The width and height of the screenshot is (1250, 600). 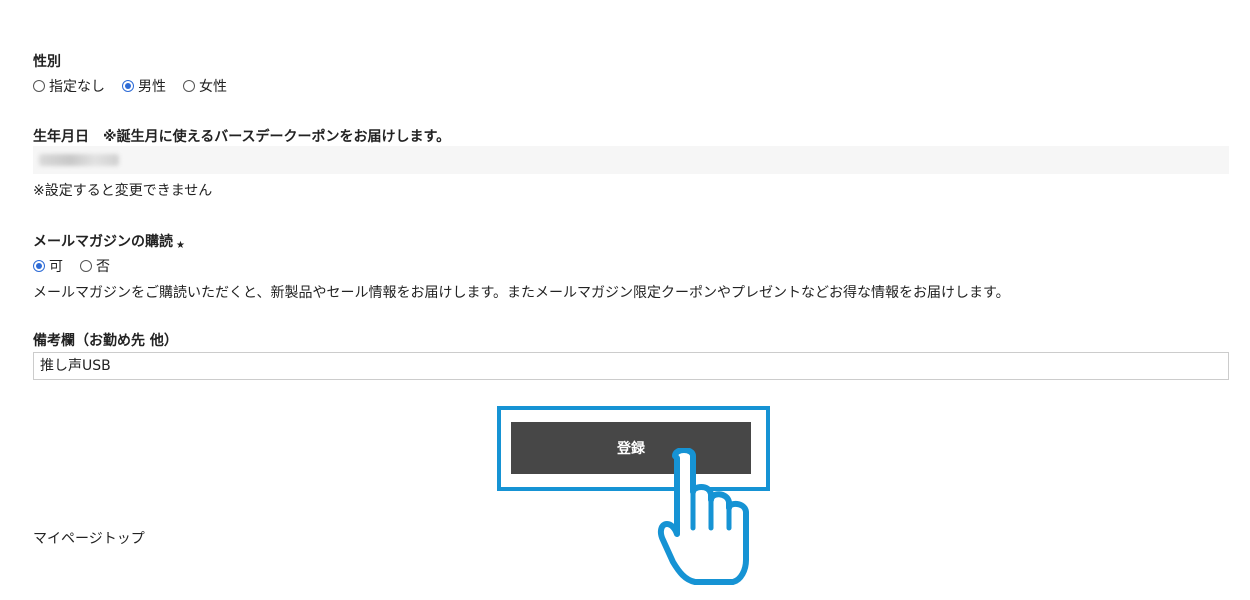 I want to click on newsletter-option-label: 否, so click(x=103, y=267).